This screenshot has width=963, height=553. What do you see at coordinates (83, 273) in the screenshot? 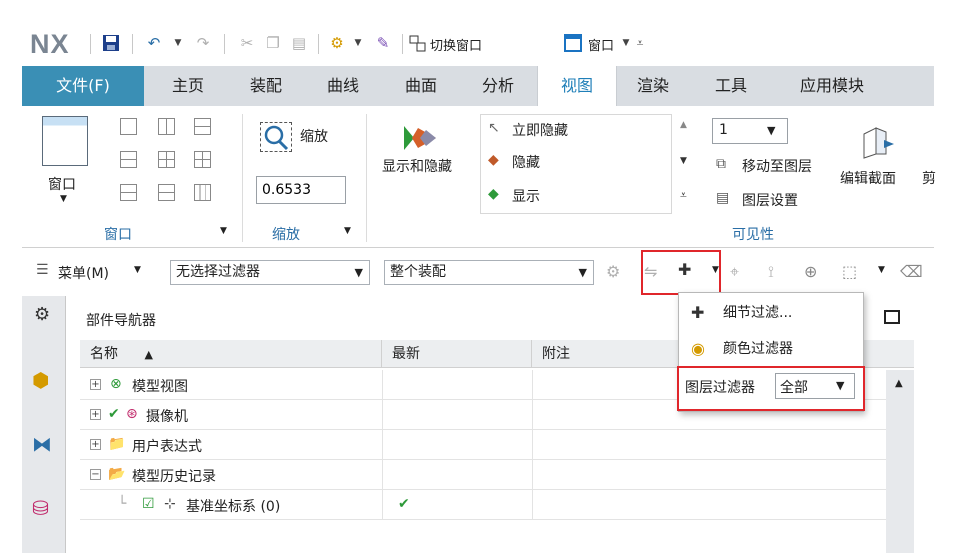
I see `menu-button: 菜单(M)` at bounding box center [83, 273].